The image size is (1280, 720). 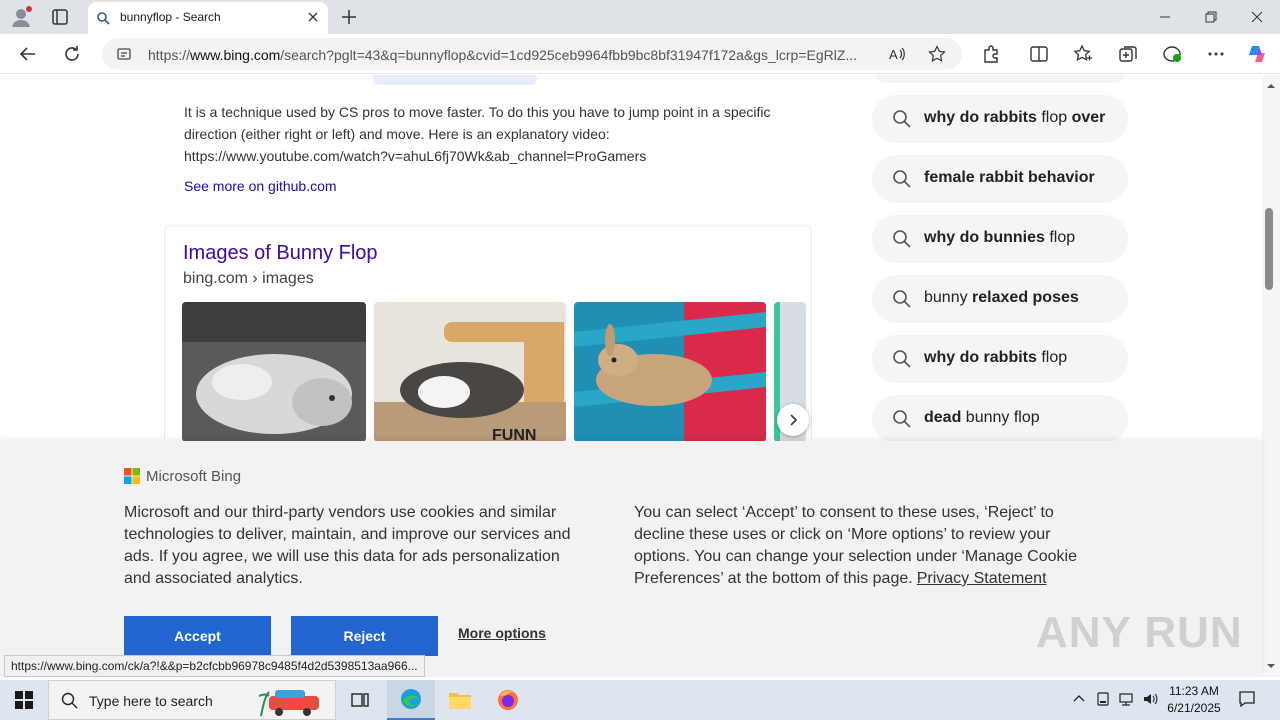 I want to click on clock: 11:23 AM 6/21/2025, so click(x=1194, y=700).